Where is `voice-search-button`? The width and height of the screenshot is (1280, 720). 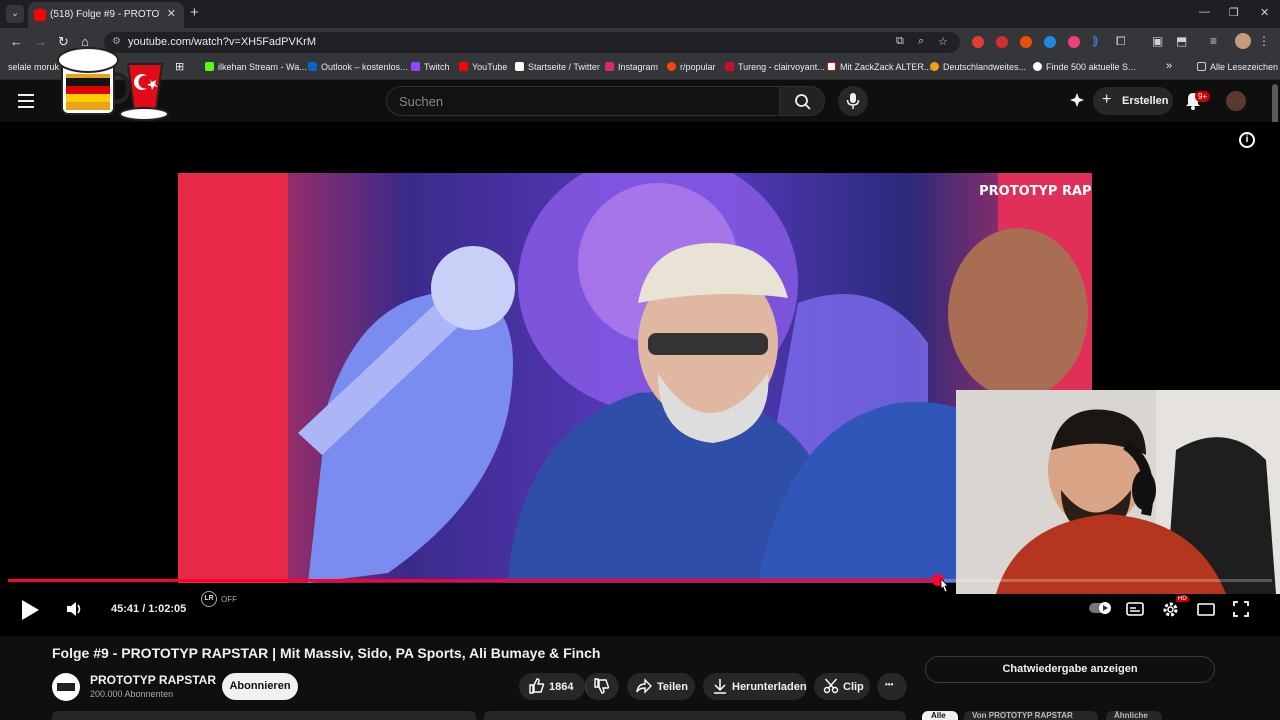
voice-search-button is located at coordinates (853, 101).